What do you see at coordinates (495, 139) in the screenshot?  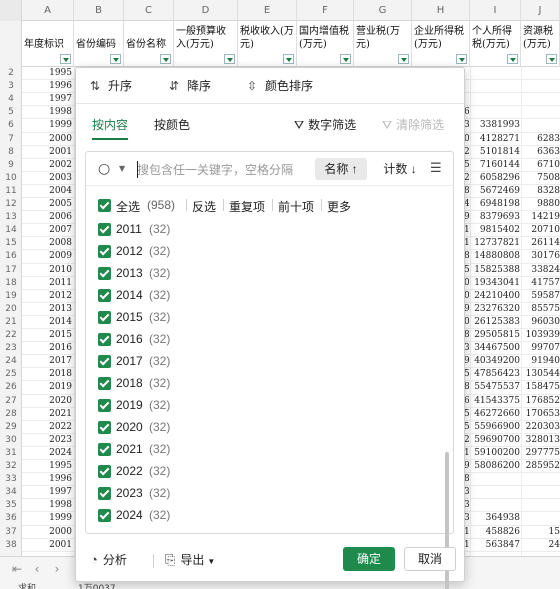 I see `table-cell: 4128271` at bounding box center [495, 139].